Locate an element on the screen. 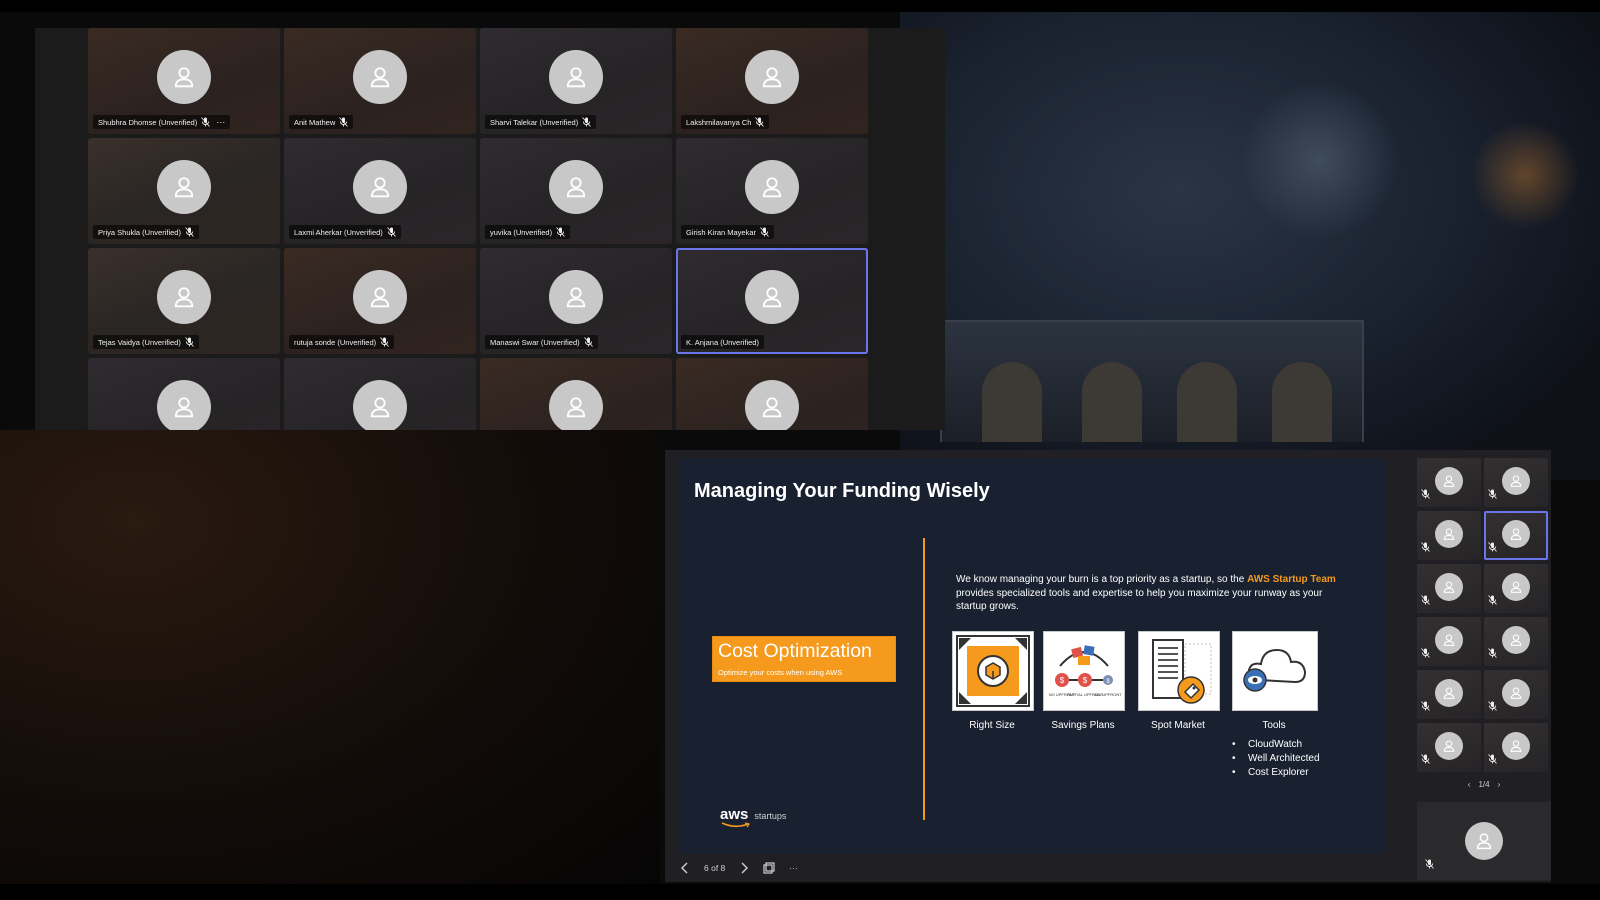 This screenshot has width=1600, height=900. self-view-tile is located at coordinates (1484, 841).